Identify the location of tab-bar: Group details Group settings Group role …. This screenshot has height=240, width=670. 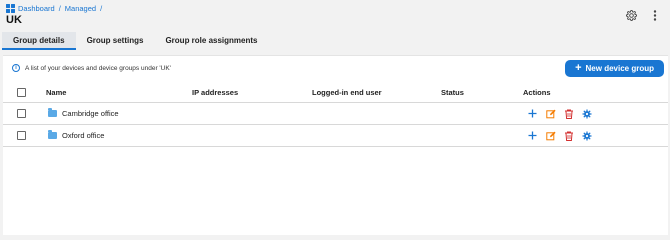
(135, 41).